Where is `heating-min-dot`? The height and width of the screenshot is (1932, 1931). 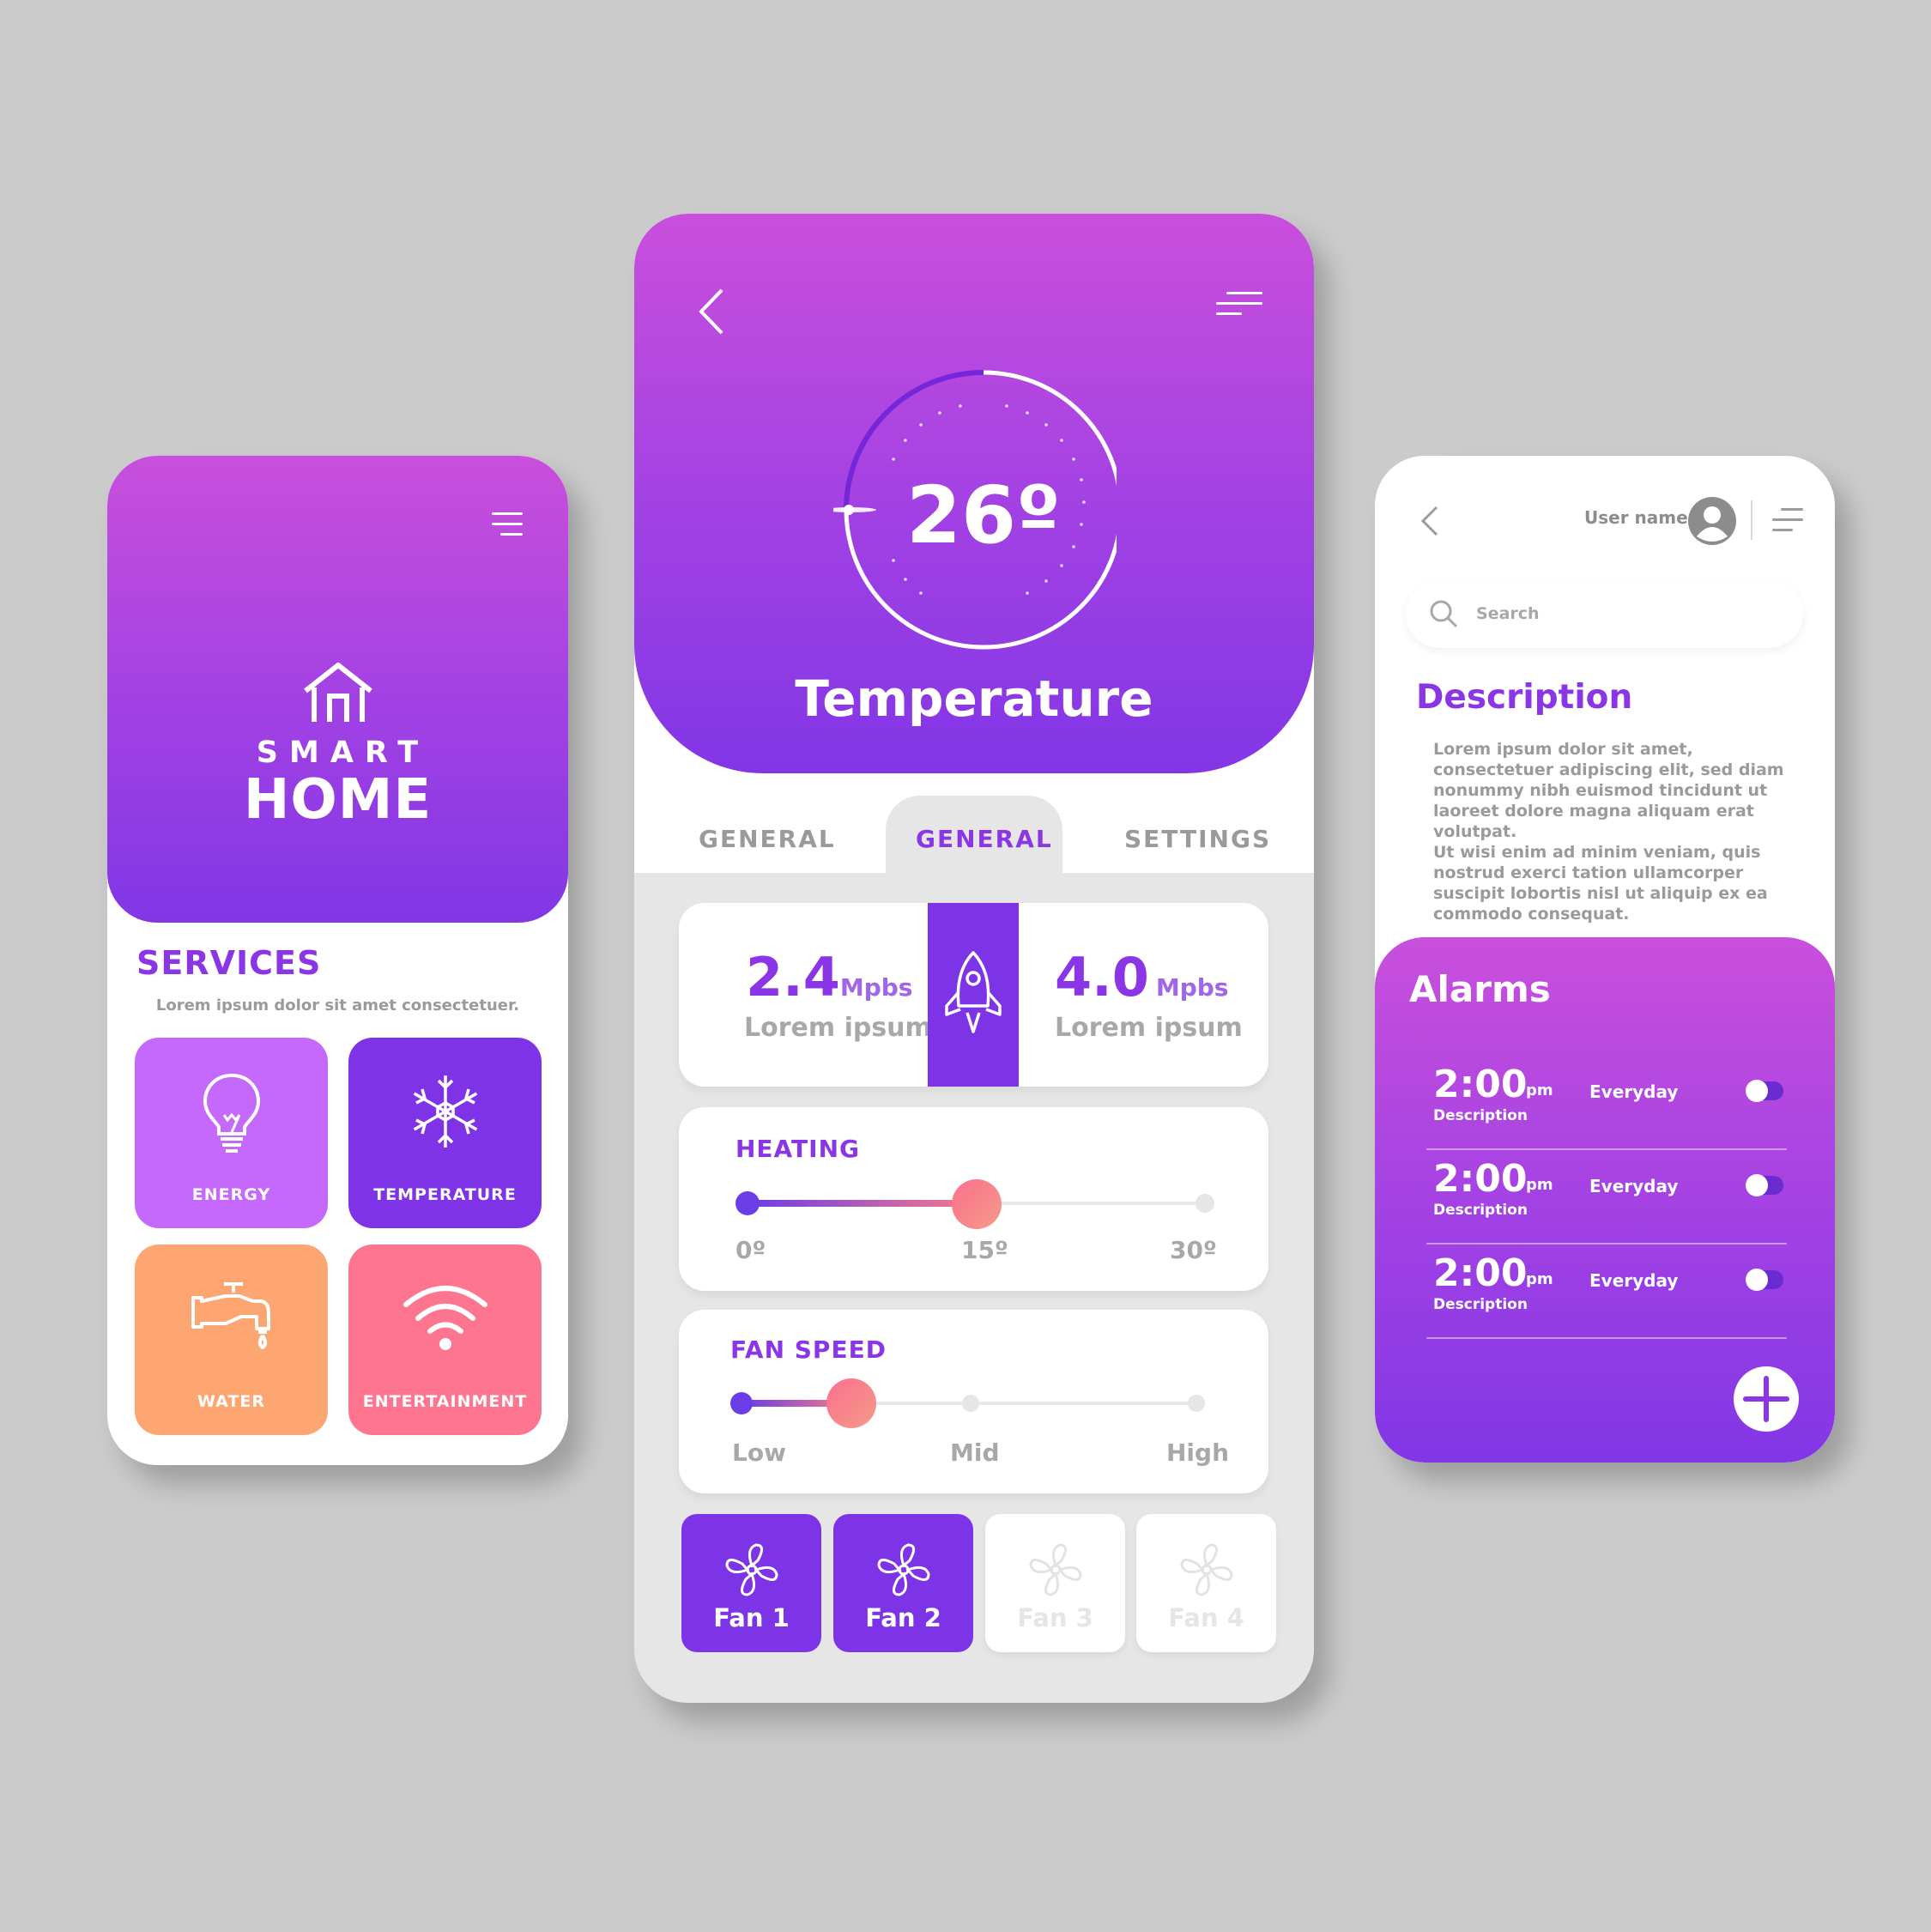 heating-min-dot is located at coordinates (747, 1203).